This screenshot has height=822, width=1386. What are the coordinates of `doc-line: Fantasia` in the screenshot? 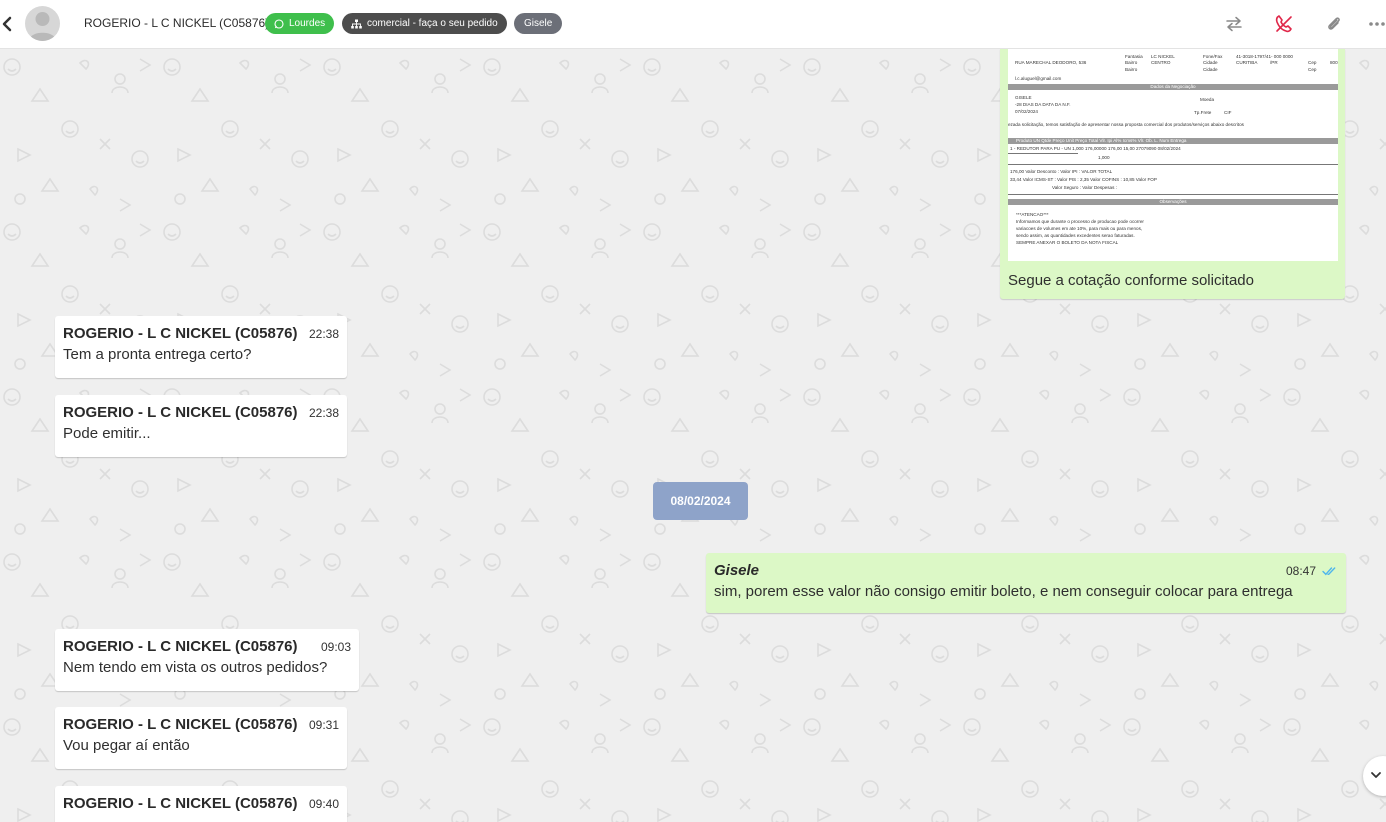 It's located at (1134, 56).